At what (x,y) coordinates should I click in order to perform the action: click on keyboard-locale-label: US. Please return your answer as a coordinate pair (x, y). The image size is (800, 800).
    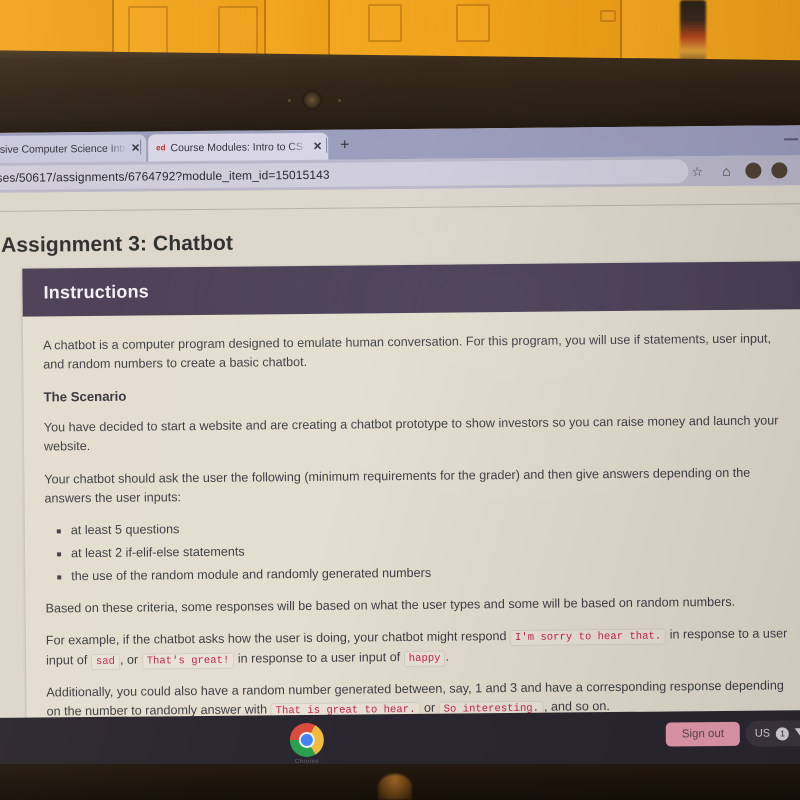
    Looking at the image, I should click on (762, 733).